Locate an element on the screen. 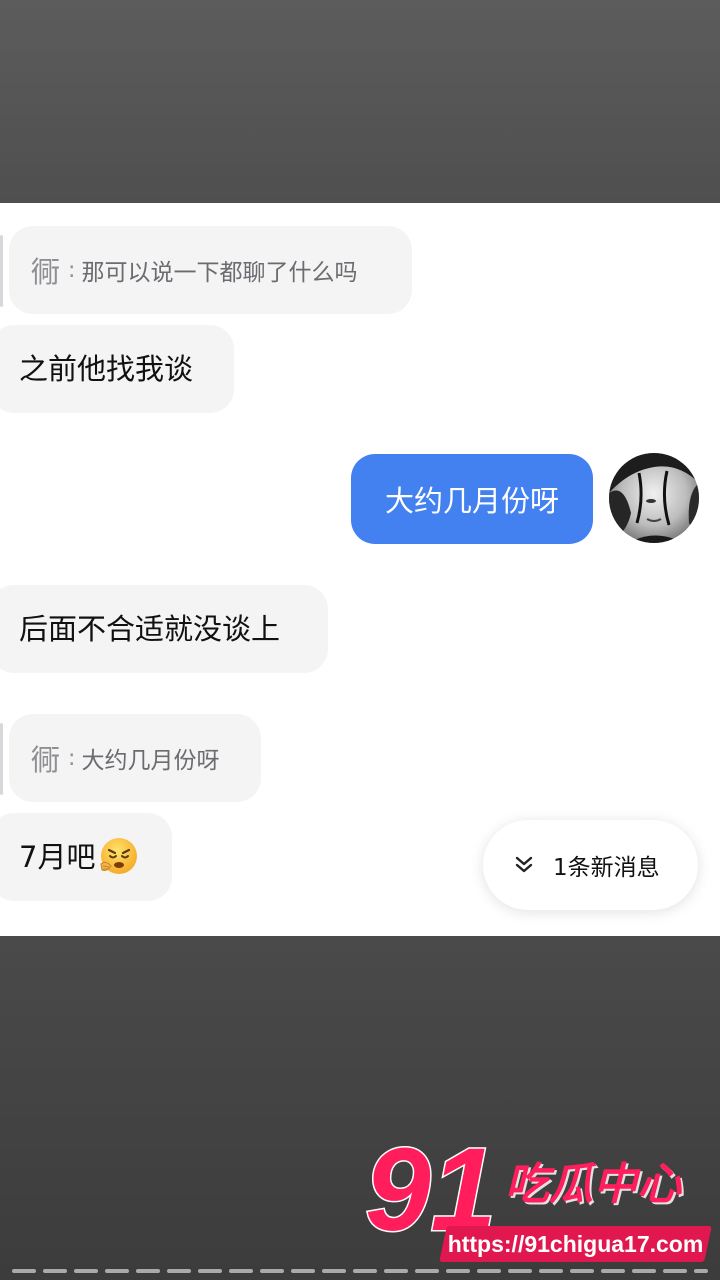  new-messages-button: 1条新消息 is located at coordinates (590, 865).